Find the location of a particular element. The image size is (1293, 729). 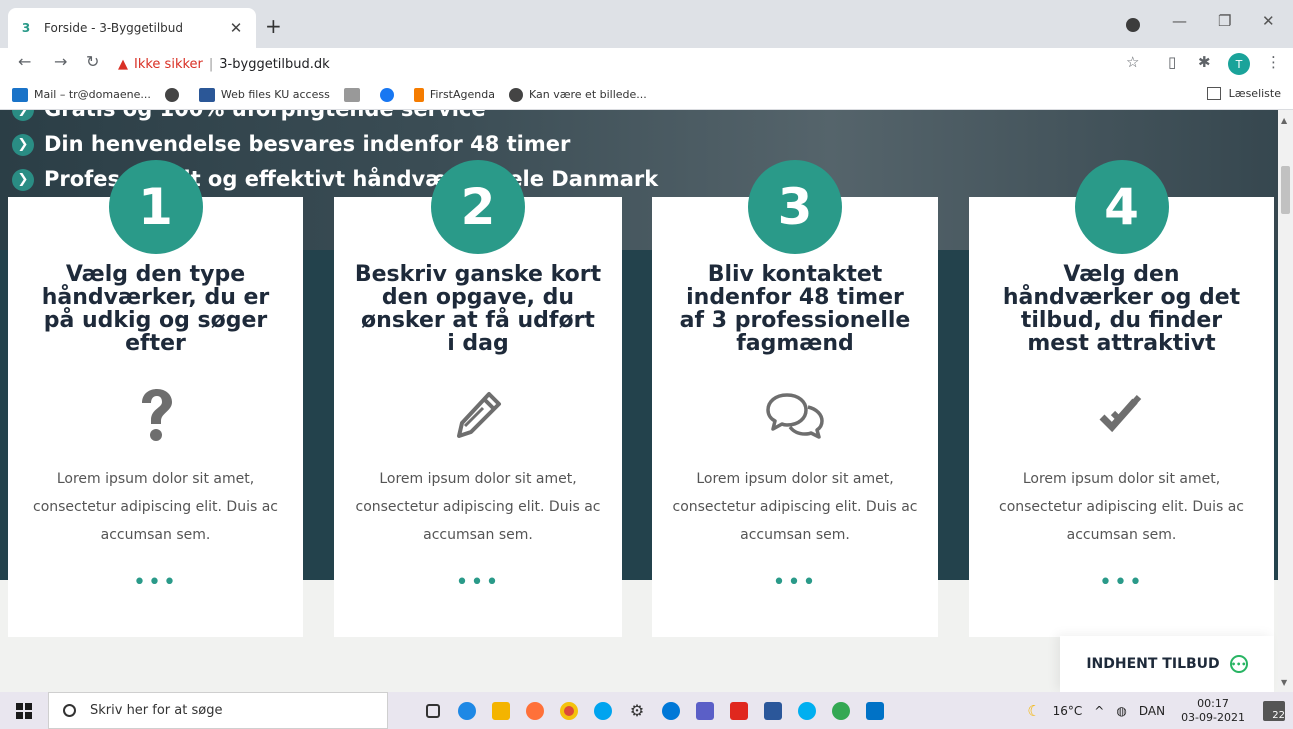

clock-date: 03-09-2021 is located at coordinates (1213, 717).